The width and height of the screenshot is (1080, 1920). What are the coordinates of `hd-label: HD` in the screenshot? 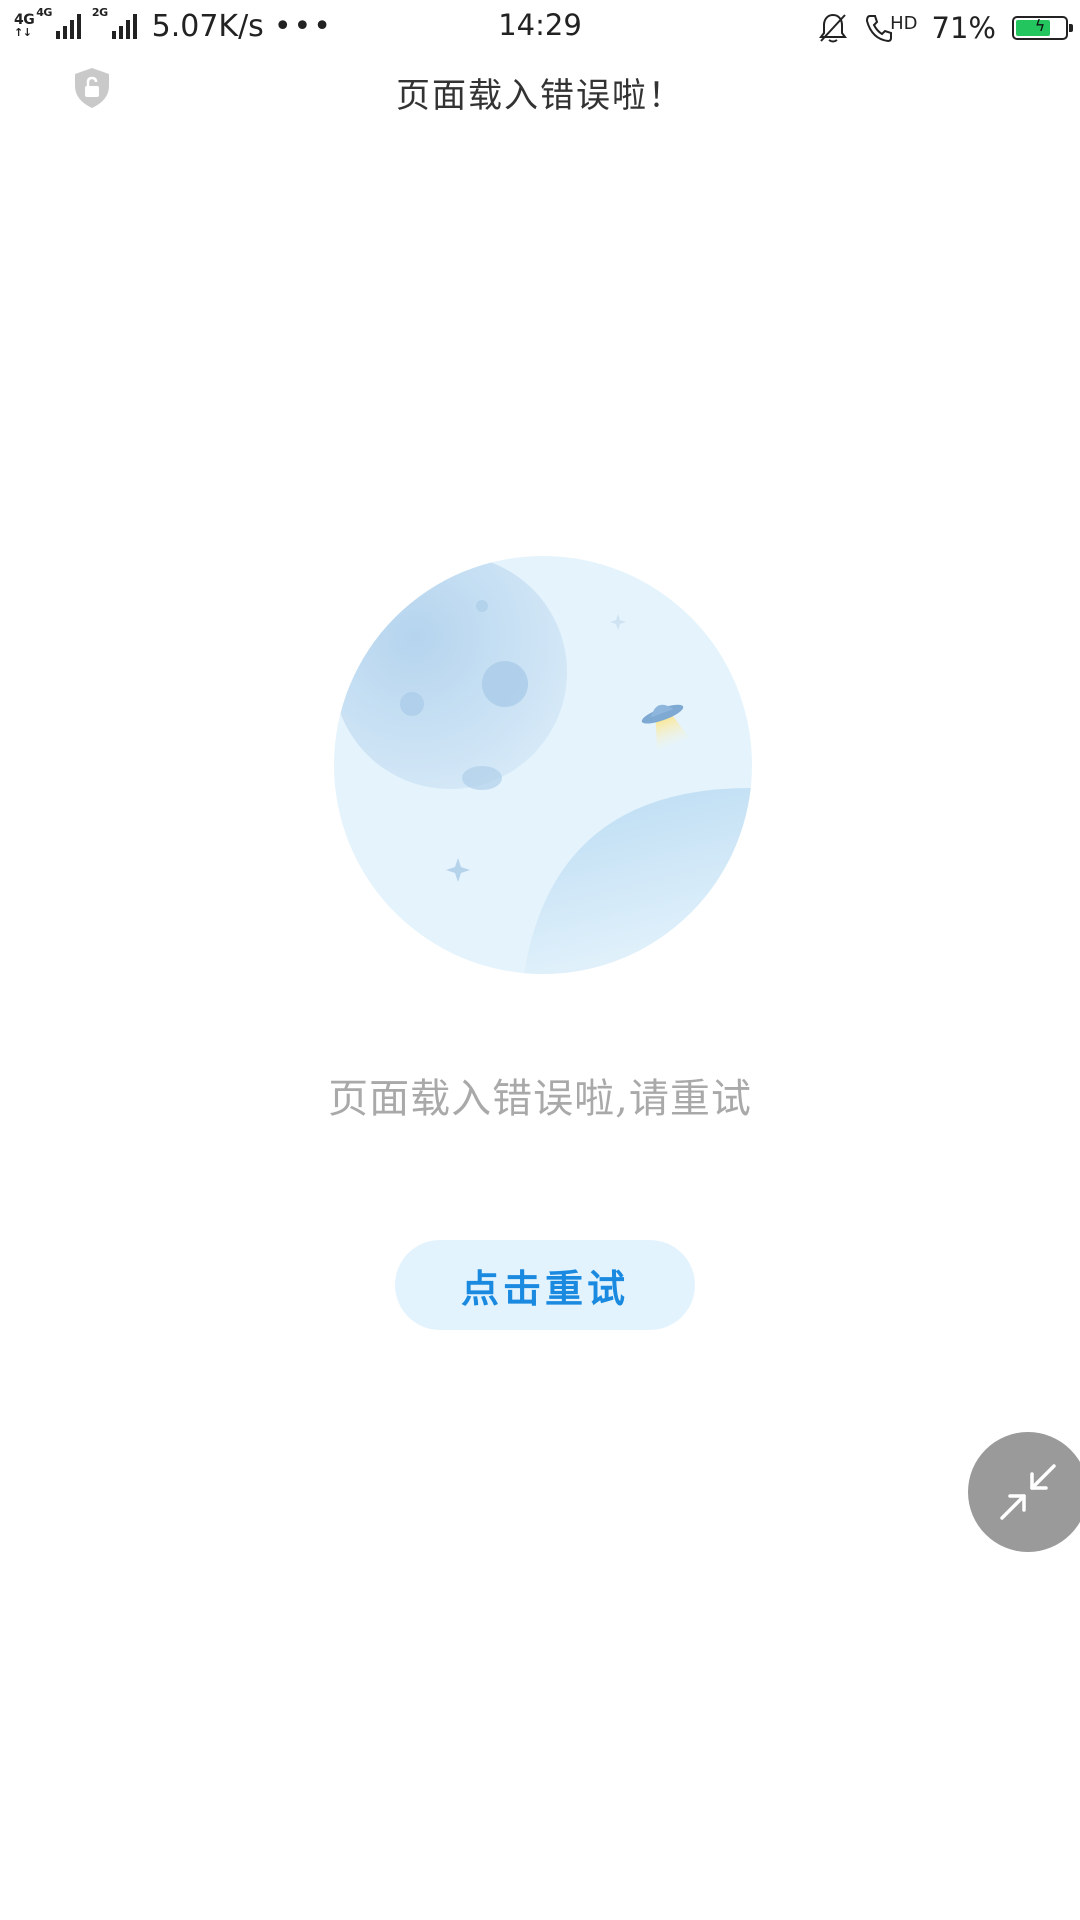 It's located at (904, 23).